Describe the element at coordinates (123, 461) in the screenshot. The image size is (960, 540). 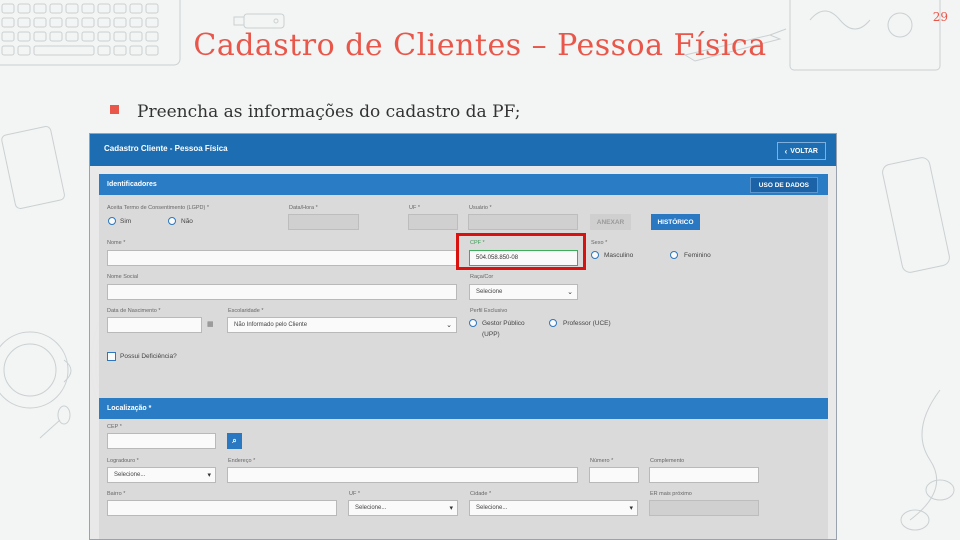
I see `logradouro-label: Logradouro *` at that location.